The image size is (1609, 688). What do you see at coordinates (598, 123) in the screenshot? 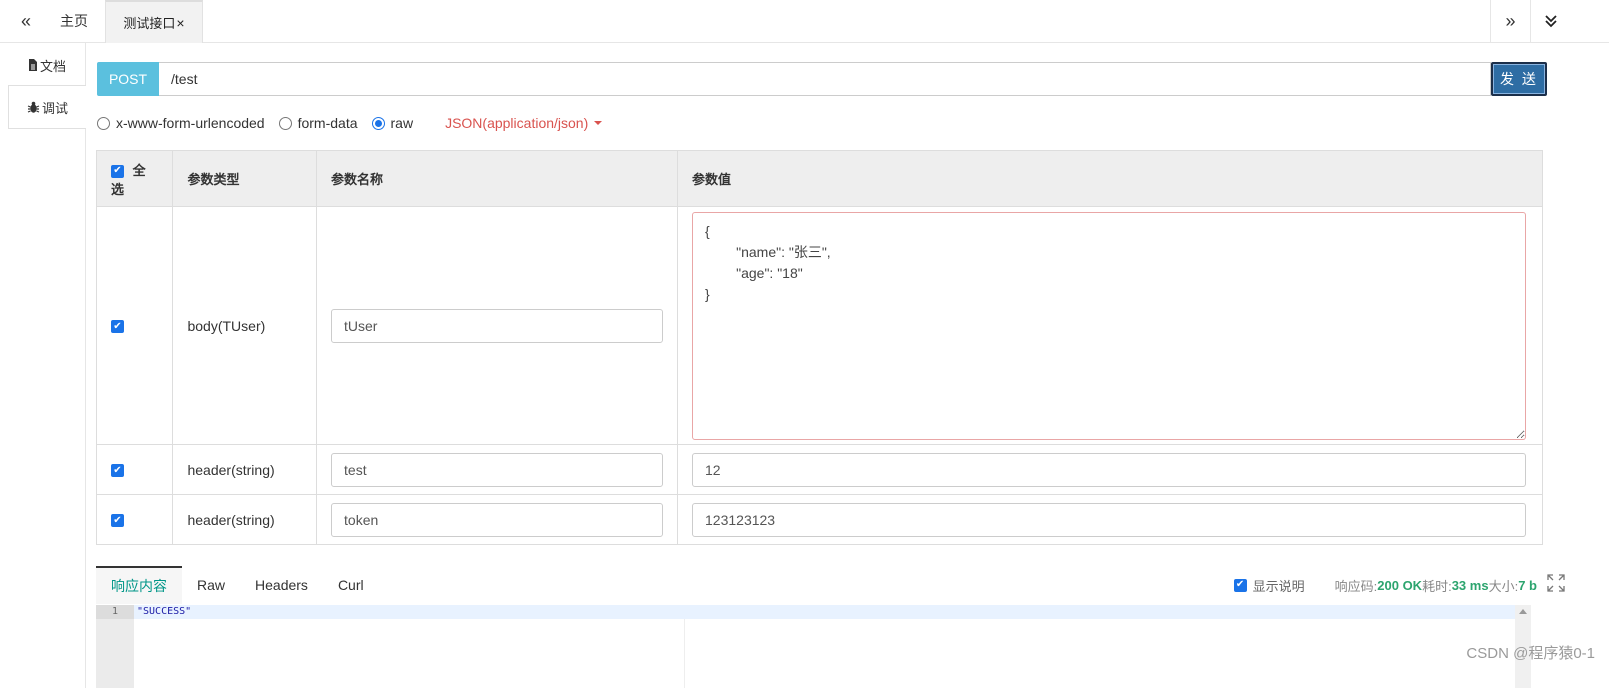
I see `caret-down-icon` at bounding box center [598, 123].